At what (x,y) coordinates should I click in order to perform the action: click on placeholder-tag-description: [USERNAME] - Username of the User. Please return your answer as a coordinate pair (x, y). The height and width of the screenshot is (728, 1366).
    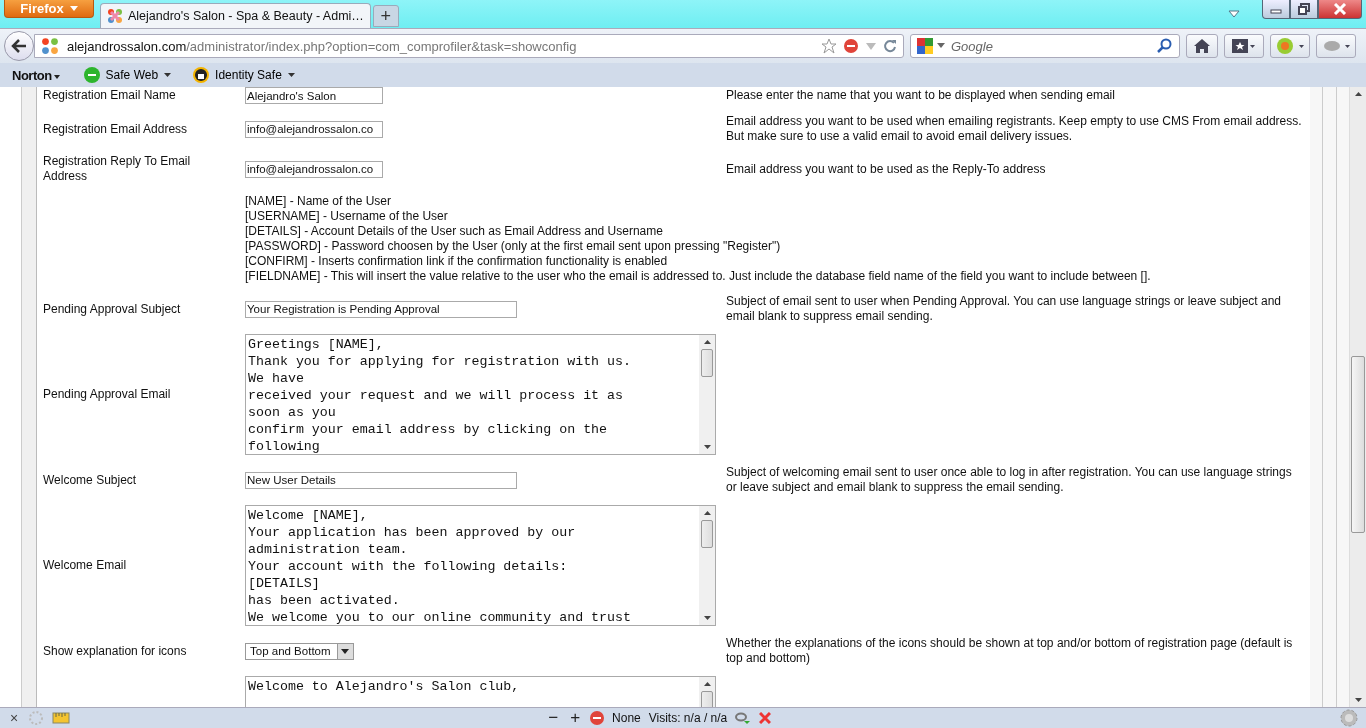
    Looking at the image, I should click on (346, 216).